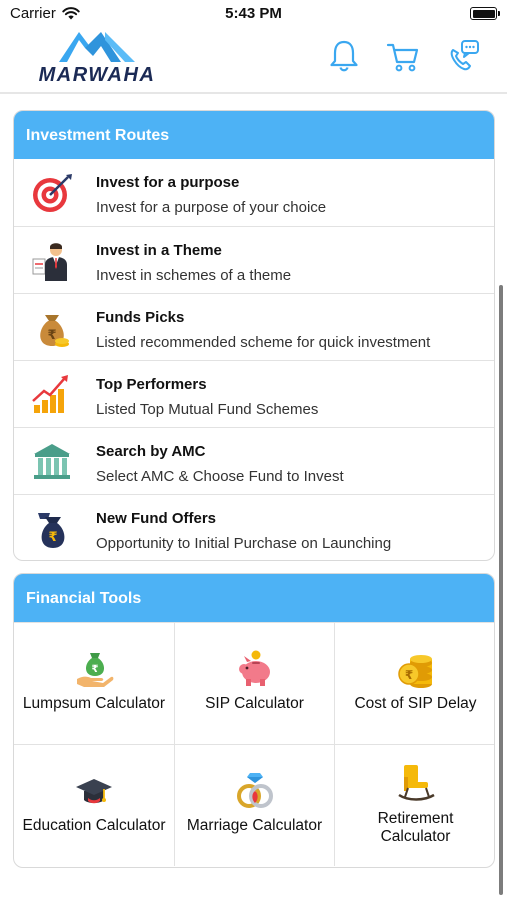 This screenshot has width=507, height=900. I want to click on tool-sip-calculator: SIP Calculator, so click(255, 683).